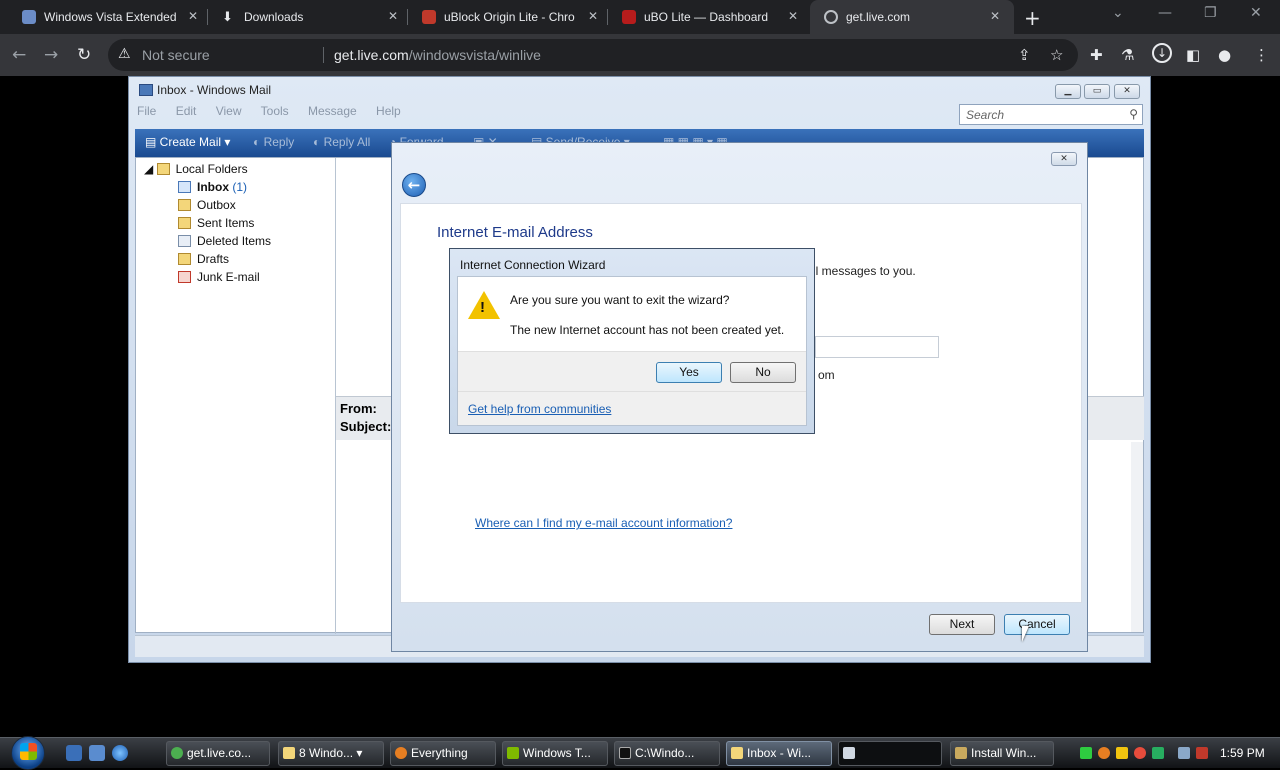 This screenshot has height=770, width=1280. I want to click on folder-sent-items: Sent Items, so click(216, 223).